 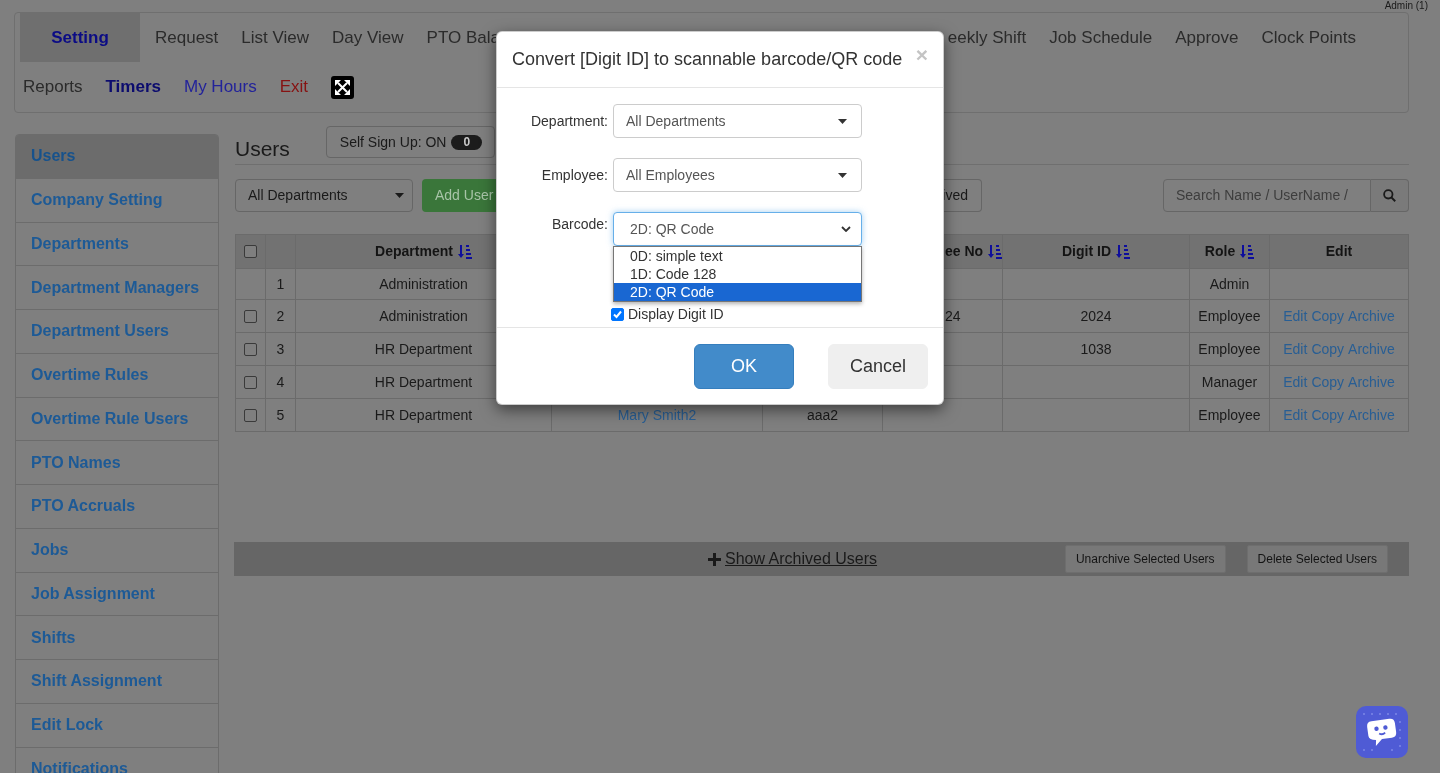 I want to click on add-user-button: Add User, so click(x=459, y=195).